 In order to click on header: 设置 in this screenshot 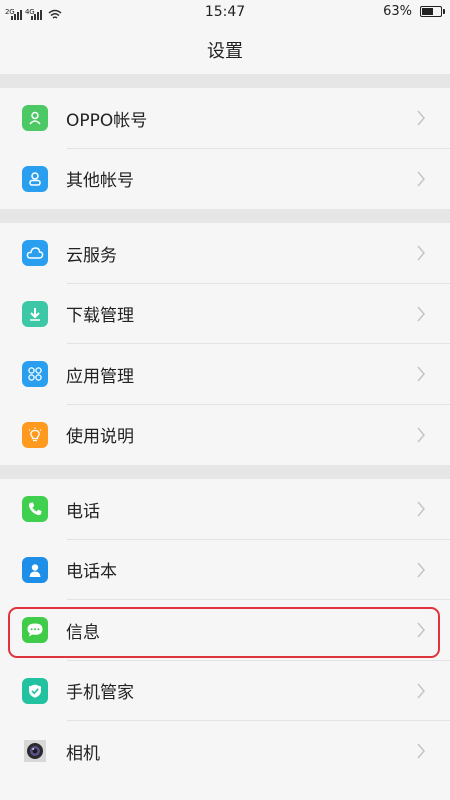, I will do `click(225, 50)`.